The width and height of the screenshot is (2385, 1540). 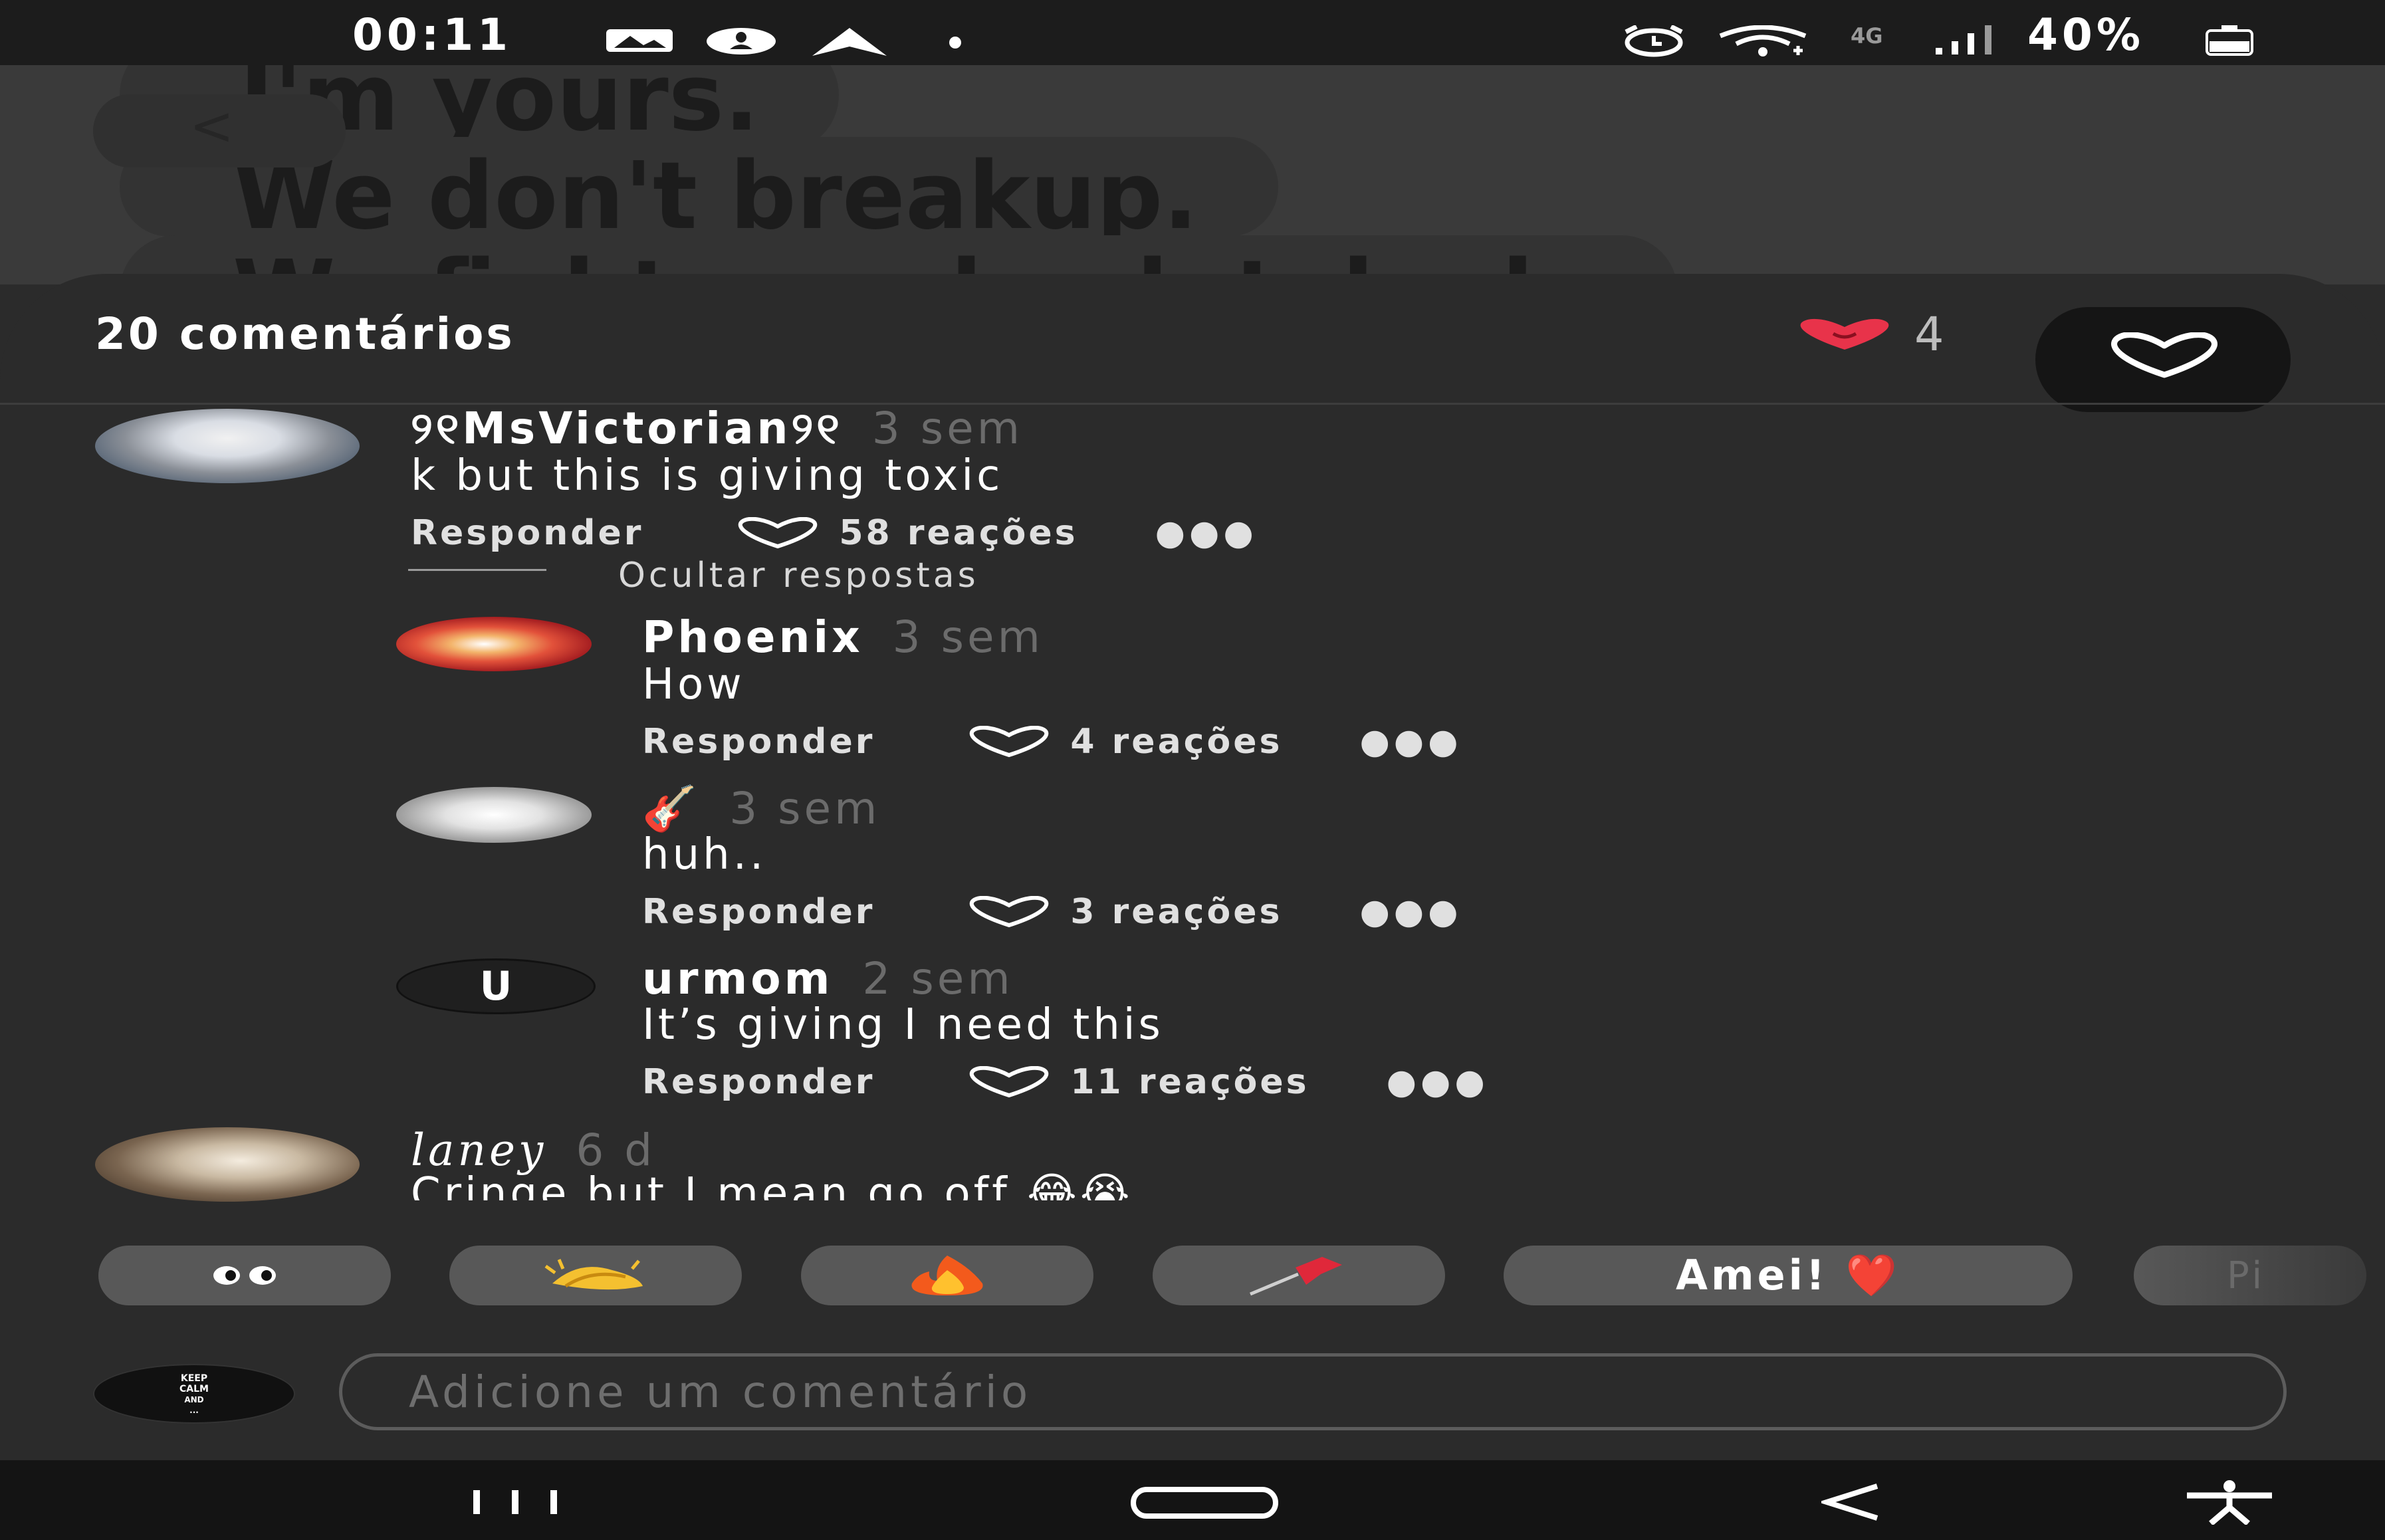 What do you see at coordinates (477, 570) in the screenshot?
I see `replies-divider-line` at bounding box center [477, 570].